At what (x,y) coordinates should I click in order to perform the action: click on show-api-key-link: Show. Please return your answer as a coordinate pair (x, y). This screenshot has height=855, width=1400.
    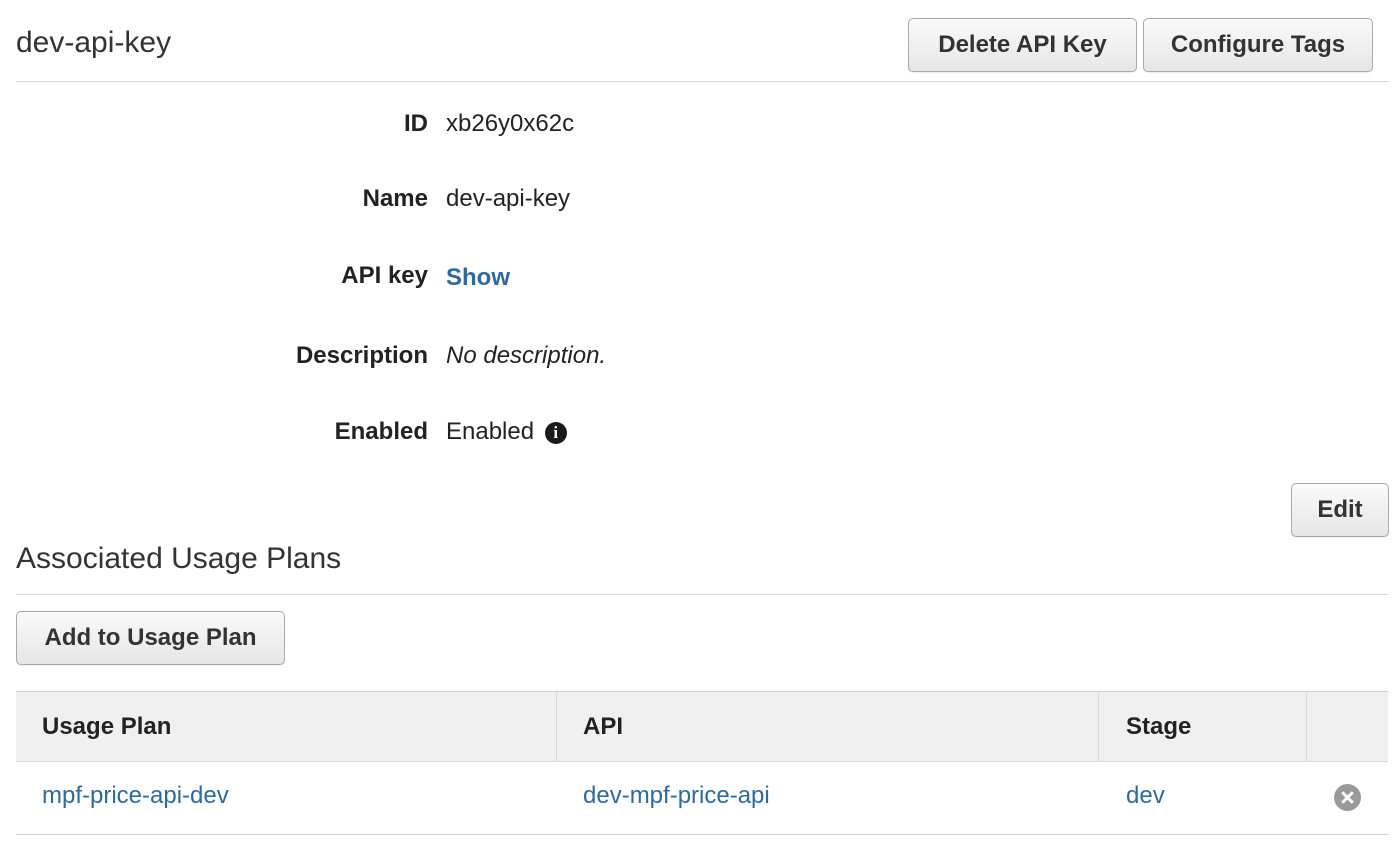
    Looking at the image, I should click on (478, 277).